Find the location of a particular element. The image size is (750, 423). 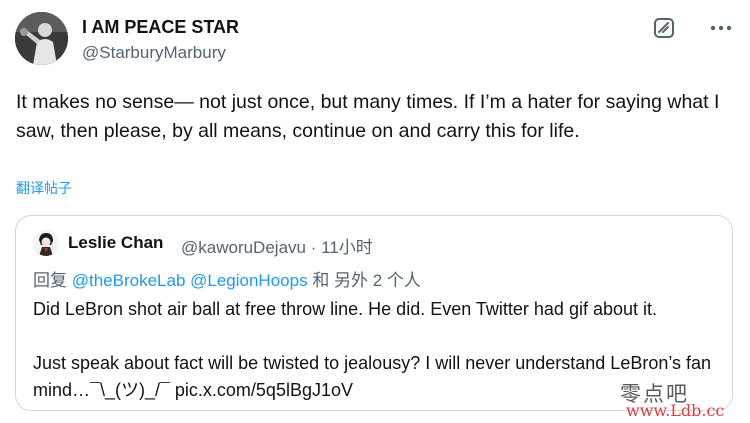

quoted-avatar-drawing is located at coordinates (46, 243).